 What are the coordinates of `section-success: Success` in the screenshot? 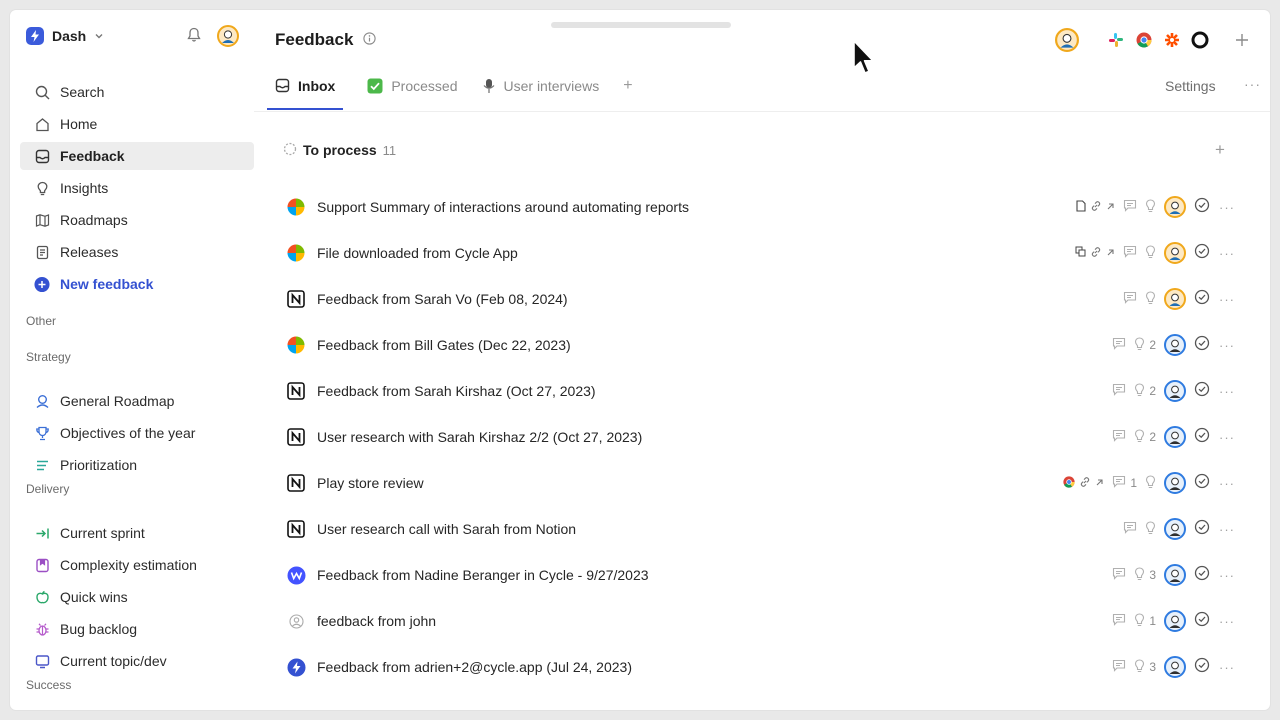 It's located at (48, 685).